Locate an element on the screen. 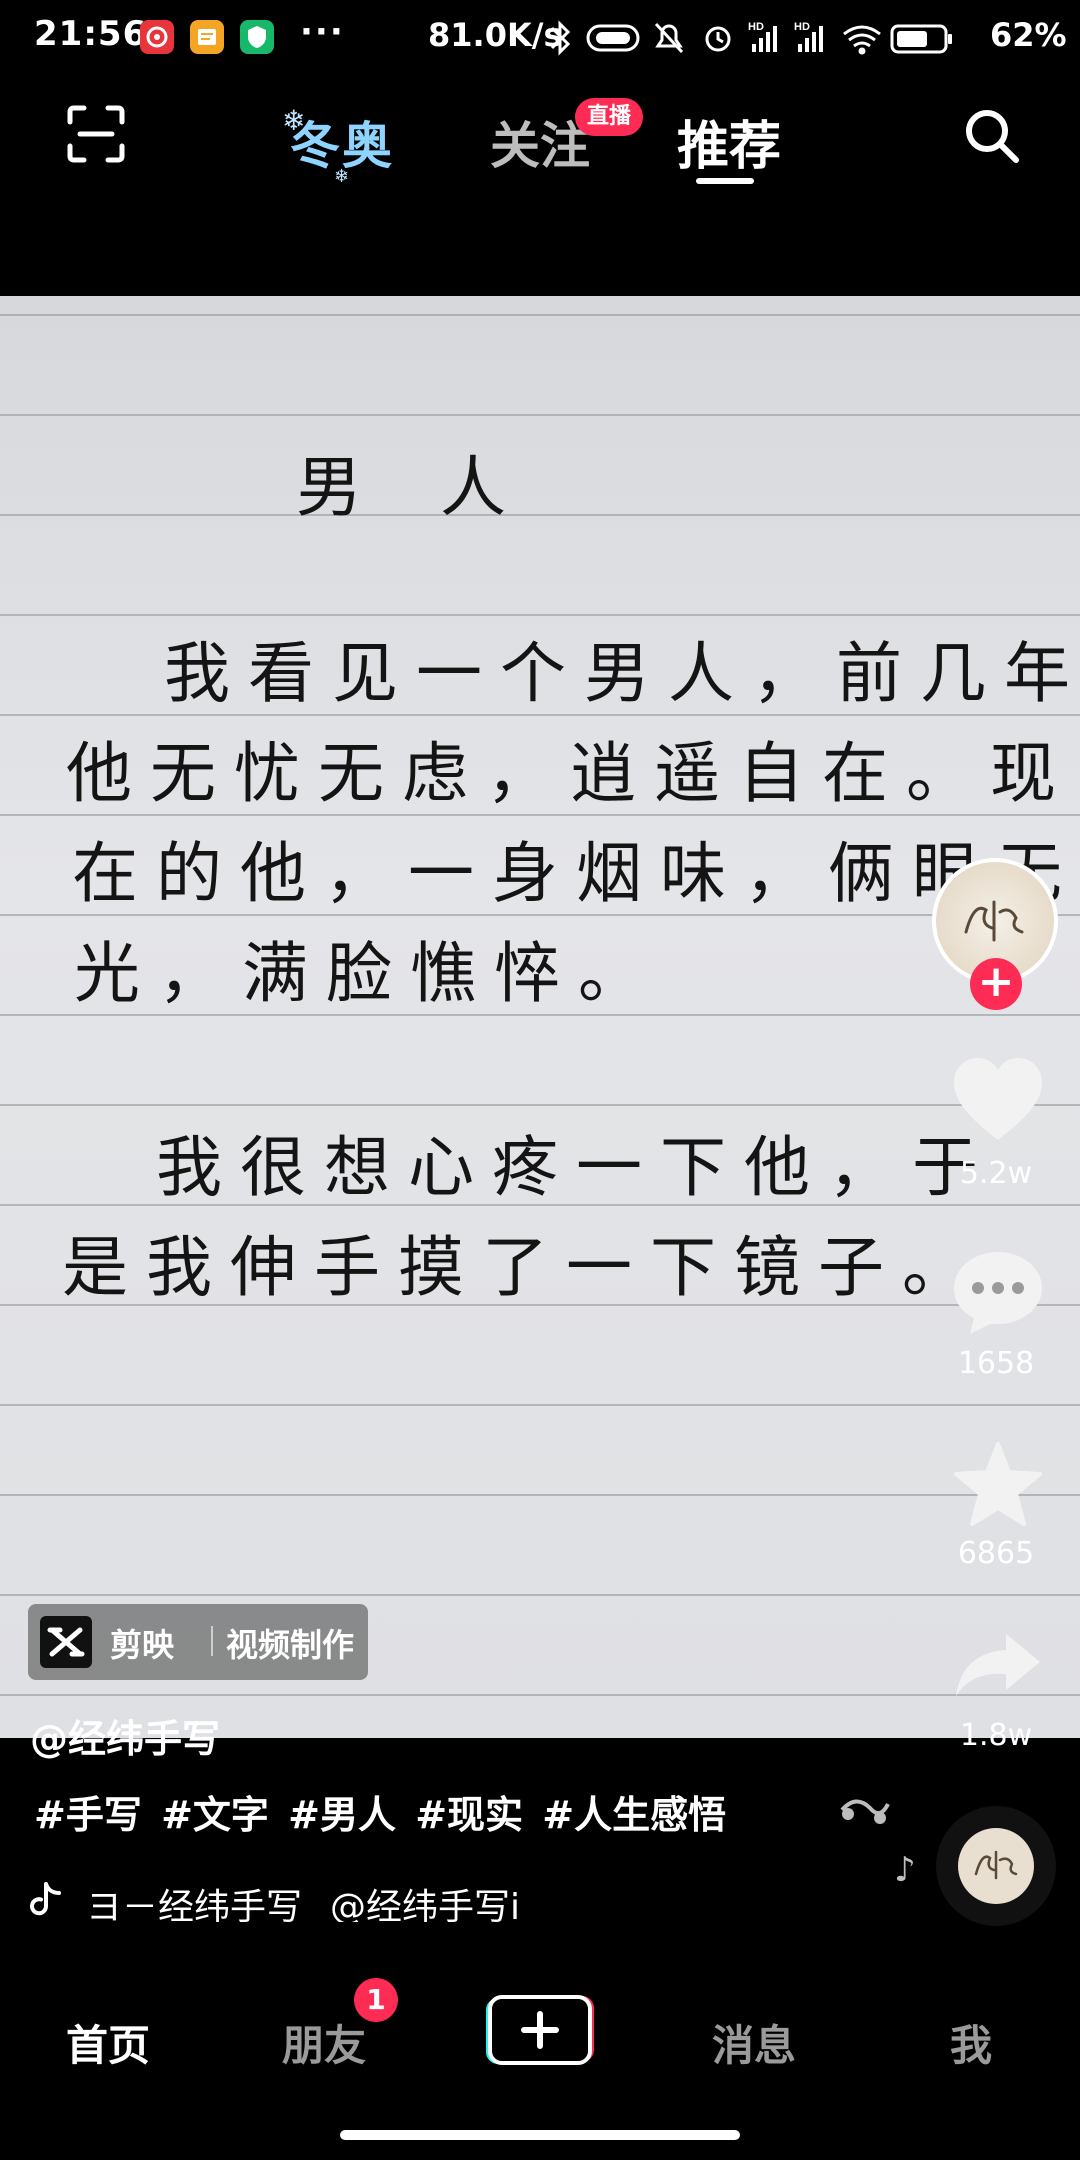  favorite-star-icon is located at coordinates (998, 1484).